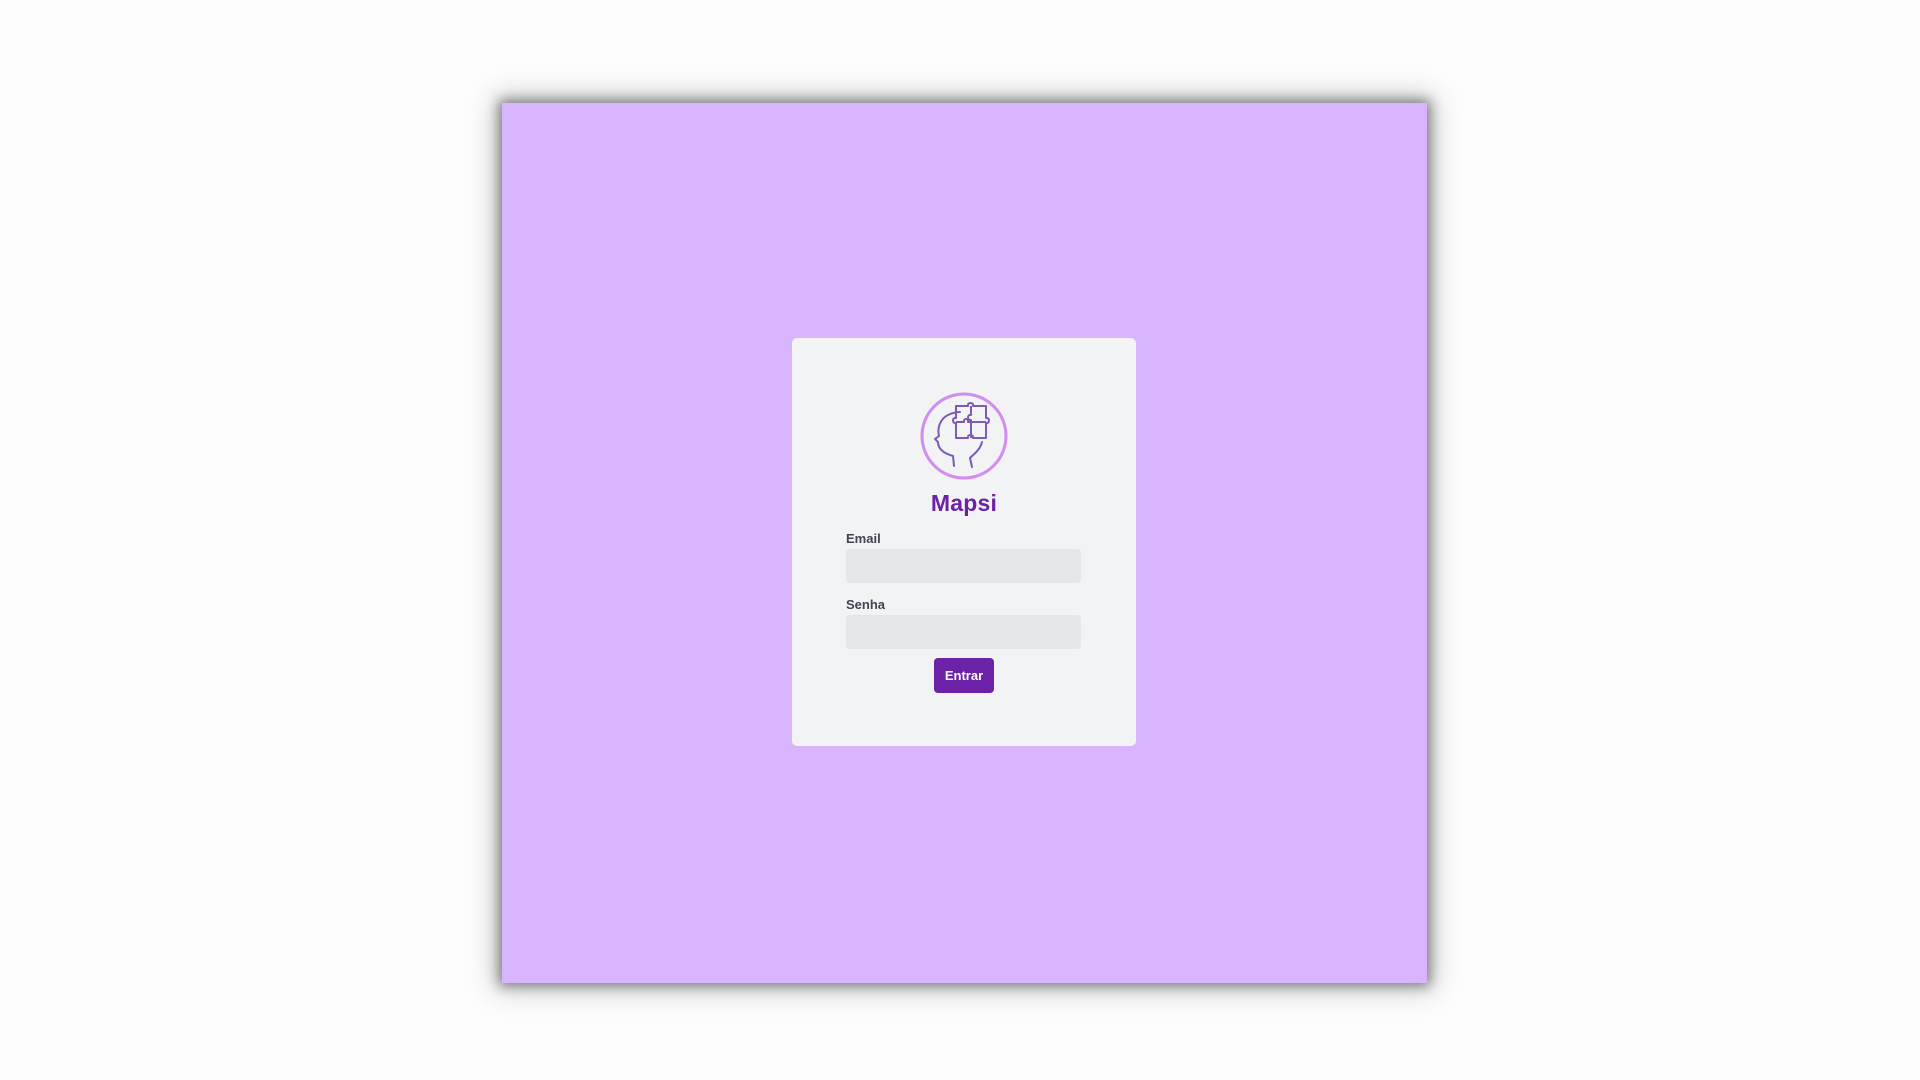 This screenshot has width=1920, height=1080. What do you see at coordinates (963, 632) in the screenshot?
I see `password-field` at bounding box center [963, 632].